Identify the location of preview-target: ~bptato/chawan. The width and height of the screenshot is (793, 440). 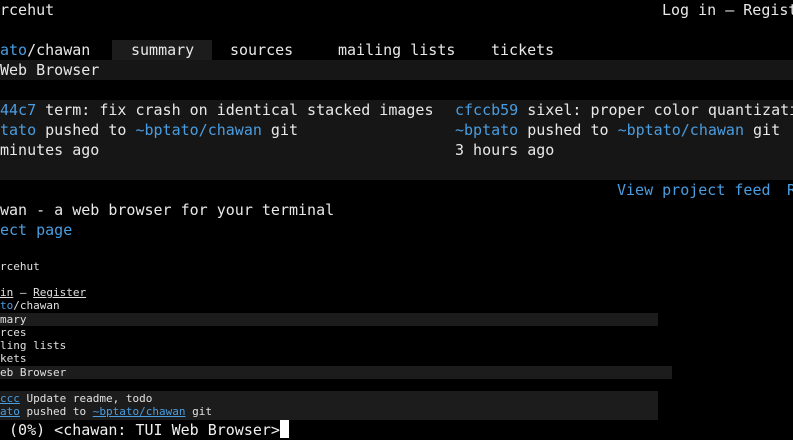
(139, 411).